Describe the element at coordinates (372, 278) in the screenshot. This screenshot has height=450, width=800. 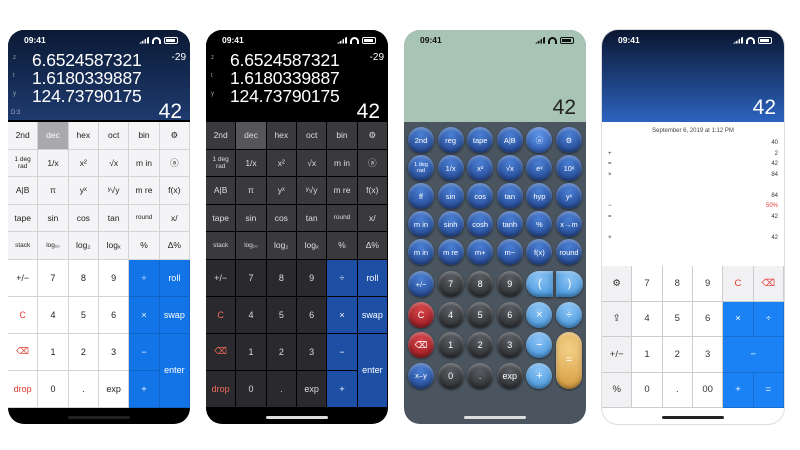
I see `key-roll: roll` at that location.